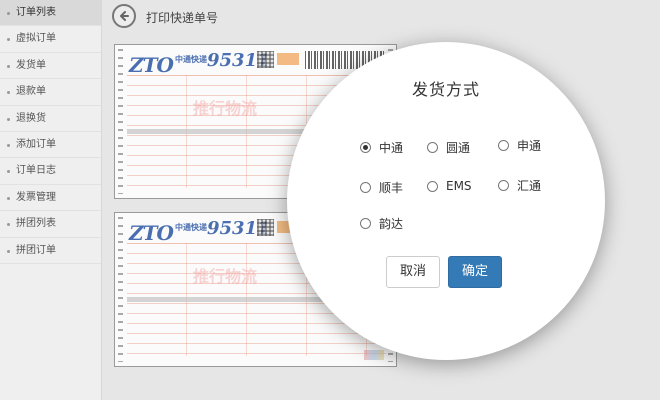 The height and width of the screenshot is (400, 660). Describe the element at coordinates (50, 251) in the screenshot. I see `sidebar-item-group-orders: 拼团订单` at that location.